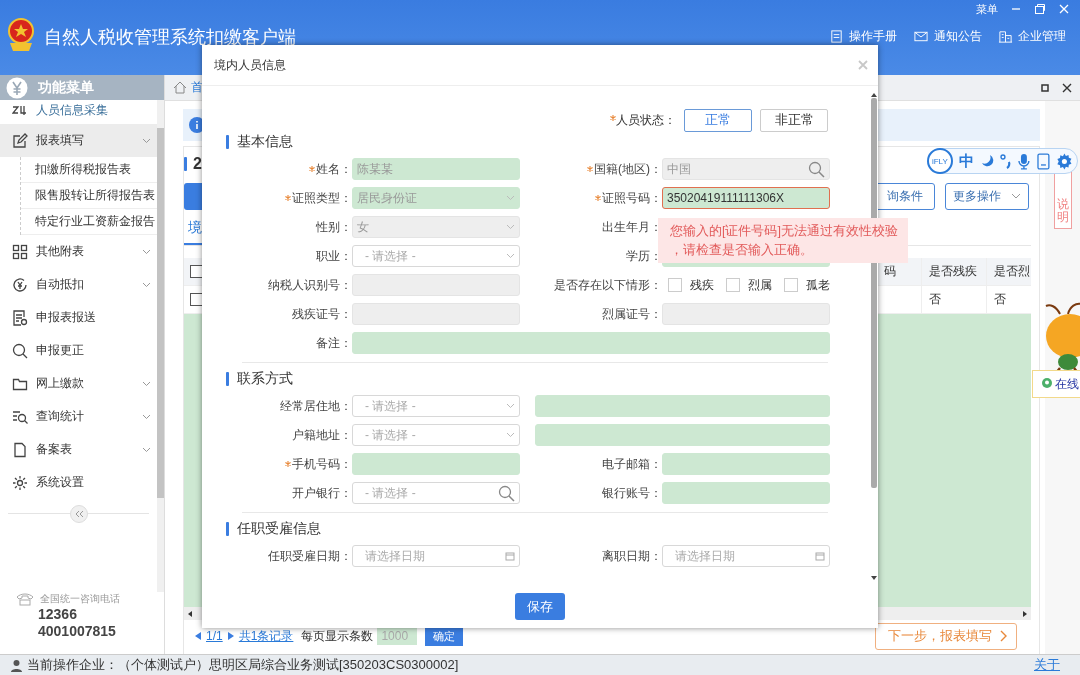  I want to click on next-page-icon, so click(230, 636).